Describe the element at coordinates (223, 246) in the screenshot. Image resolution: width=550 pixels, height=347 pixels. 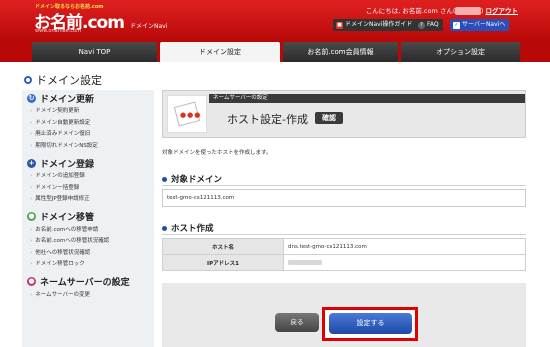
I see `host-name-label: ホスト名` at that location.